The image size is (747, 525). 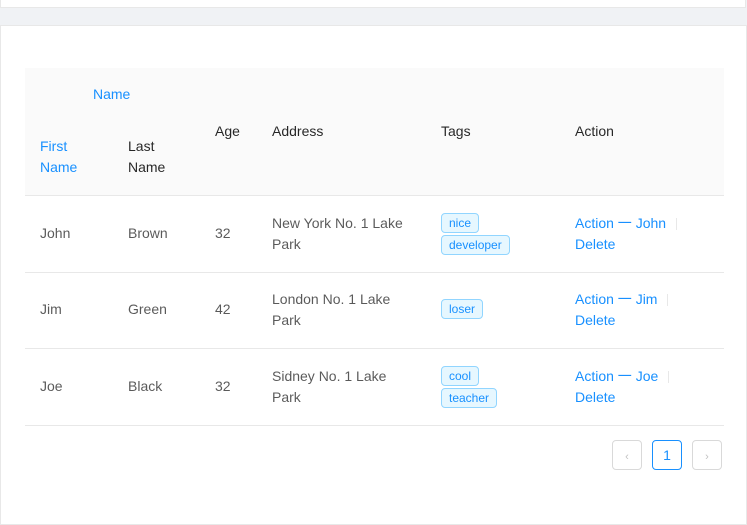 I want to click on cell-tags: nice developer, so click(x=491, y=235).